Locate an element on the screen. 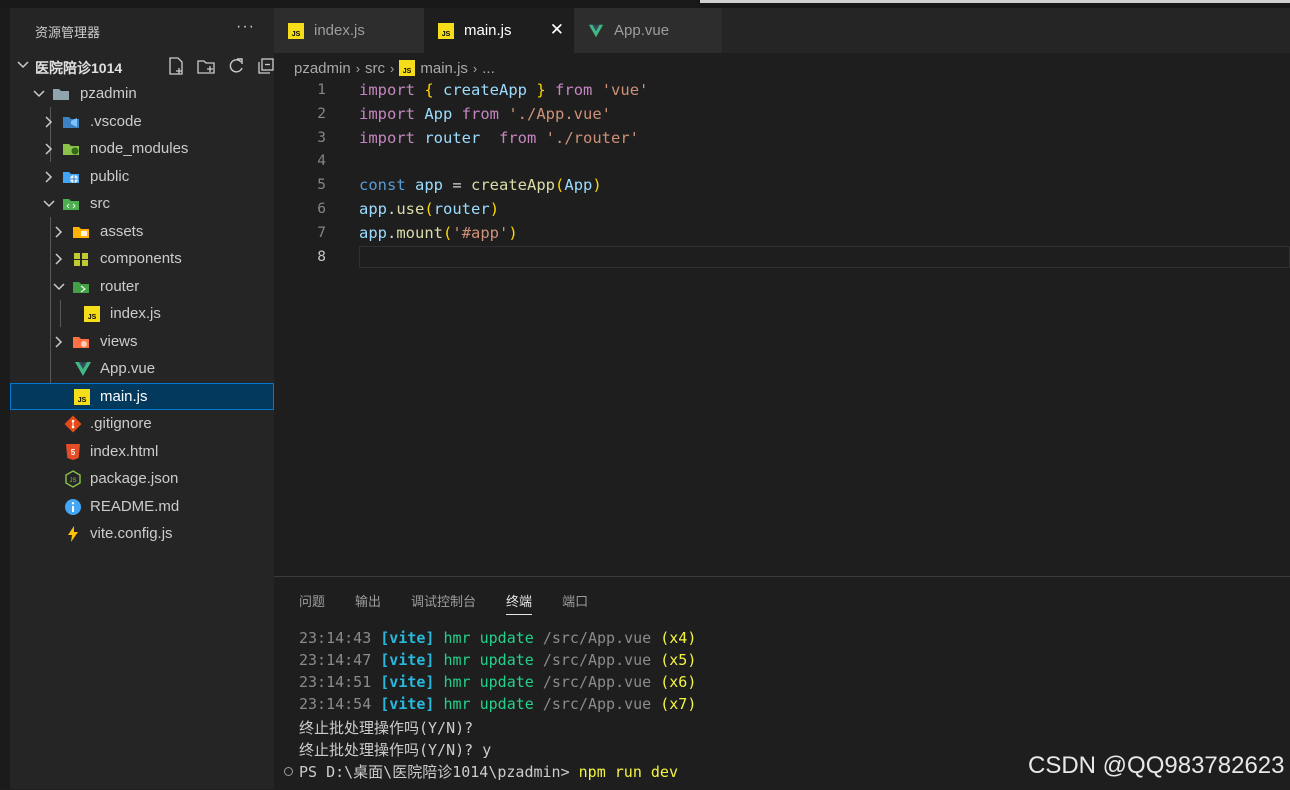  js-file-icon: JS is located at coordinates (446, 31).